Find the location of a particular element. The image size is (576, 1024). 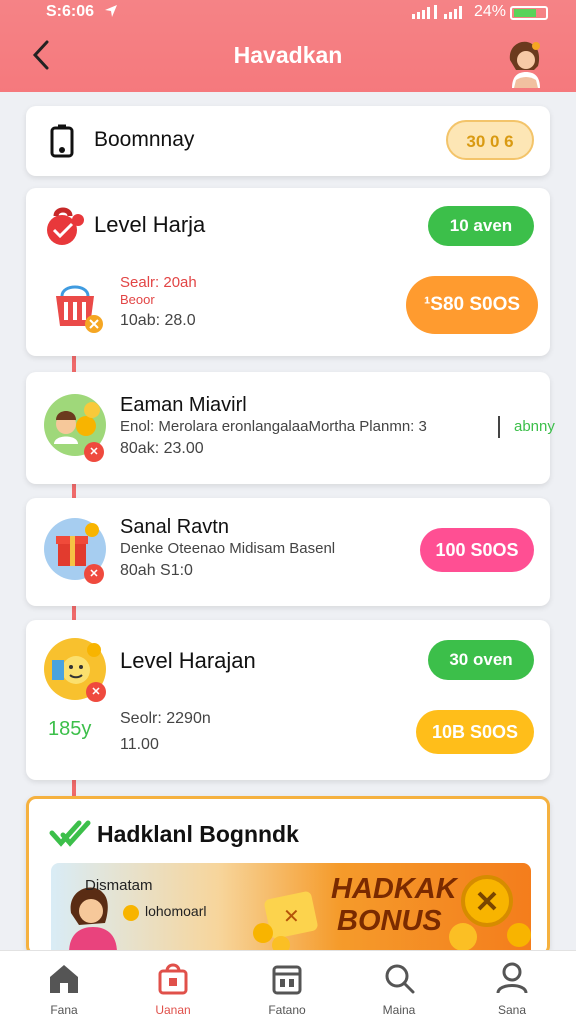

nav-item-profile: Sana is located at coordinates (512, 989).